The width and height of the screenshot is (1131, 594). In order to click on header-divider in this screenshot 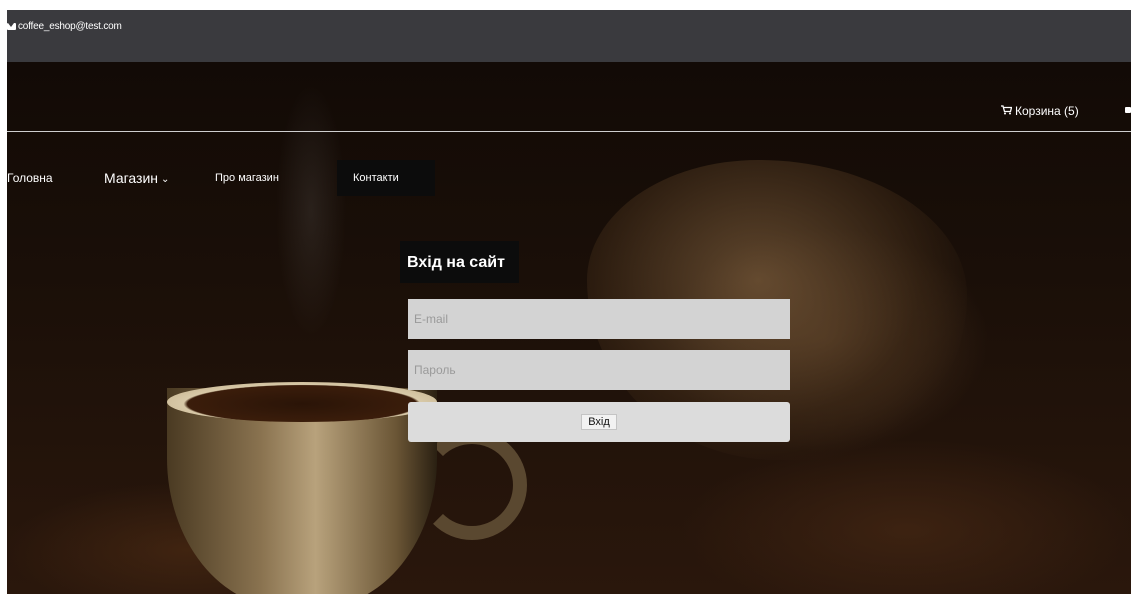, I will do `click(569, 131)`.